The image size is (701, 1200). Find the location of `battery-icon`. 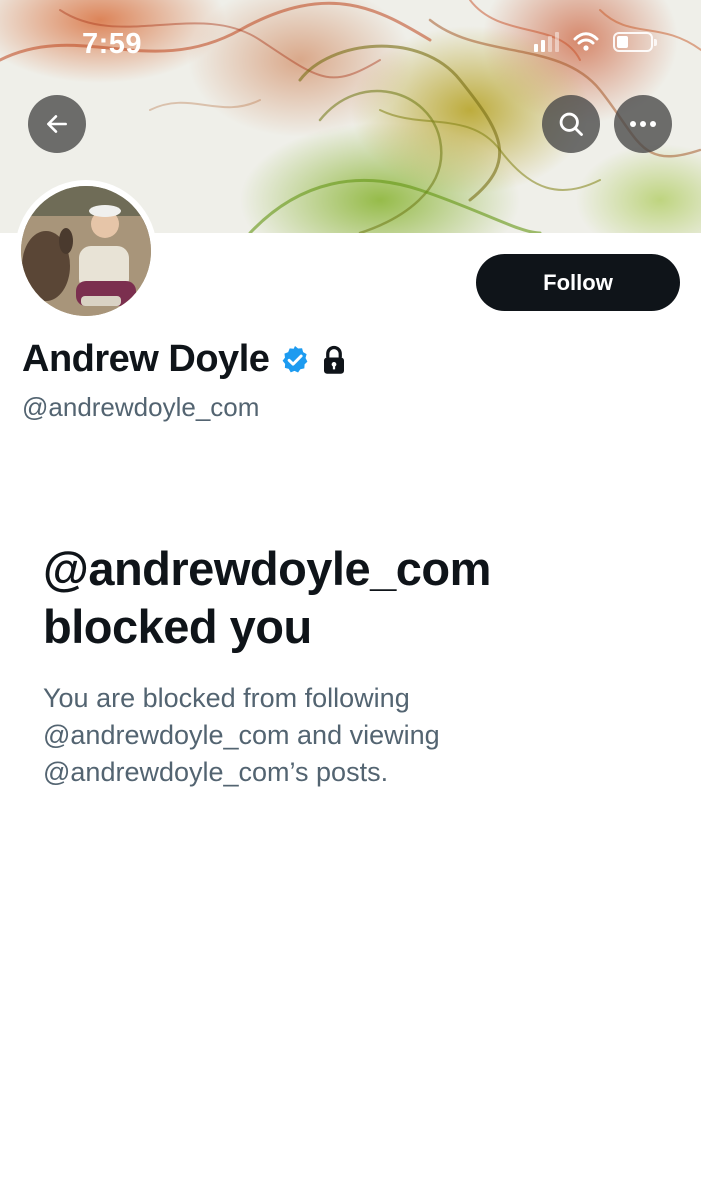

battery-icon is located at coordinates (635, 42).